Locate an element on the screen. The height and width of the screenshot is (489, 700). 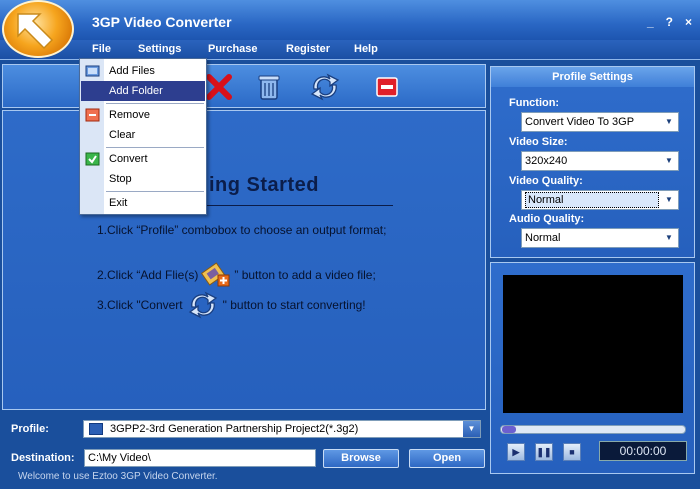
menu-file: File is located at coordinates (101, 49).